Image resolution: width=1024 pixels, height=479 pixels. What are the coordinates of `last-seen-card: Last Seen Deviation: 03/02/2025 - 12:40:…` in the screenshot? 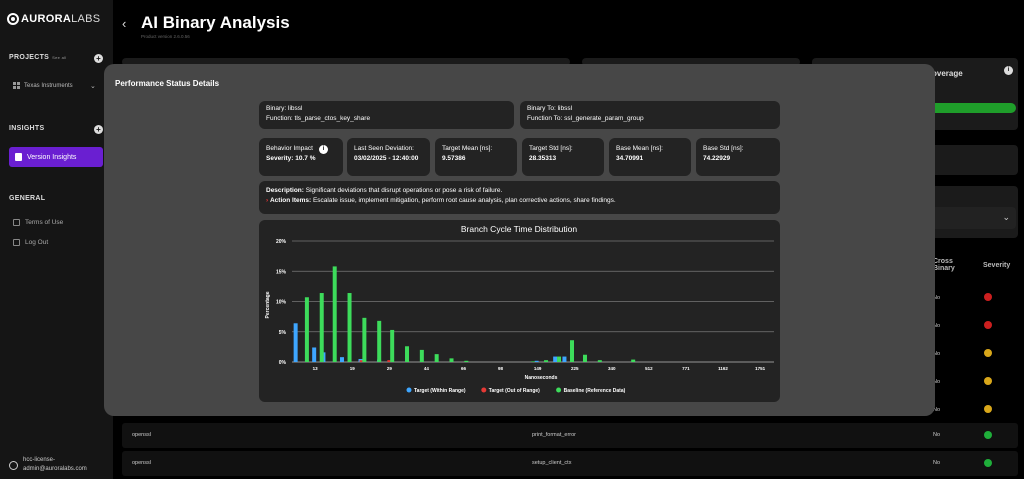 It's located at (388, 157).